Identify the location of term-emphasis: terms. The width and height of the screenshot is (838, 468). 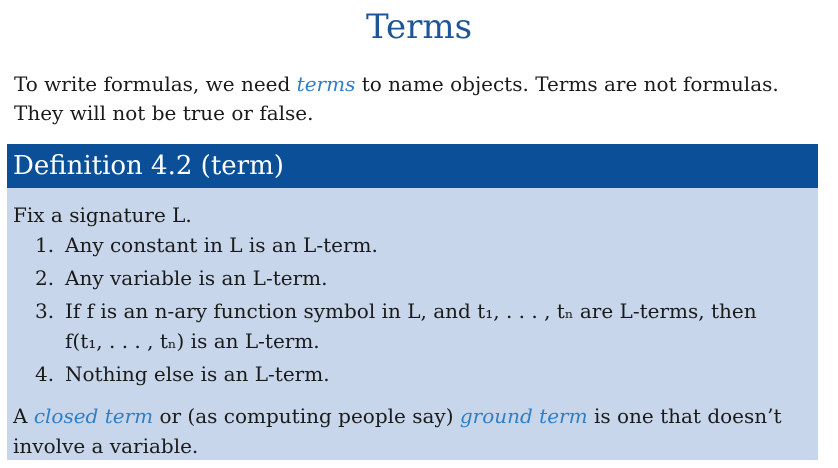
(326, 84).